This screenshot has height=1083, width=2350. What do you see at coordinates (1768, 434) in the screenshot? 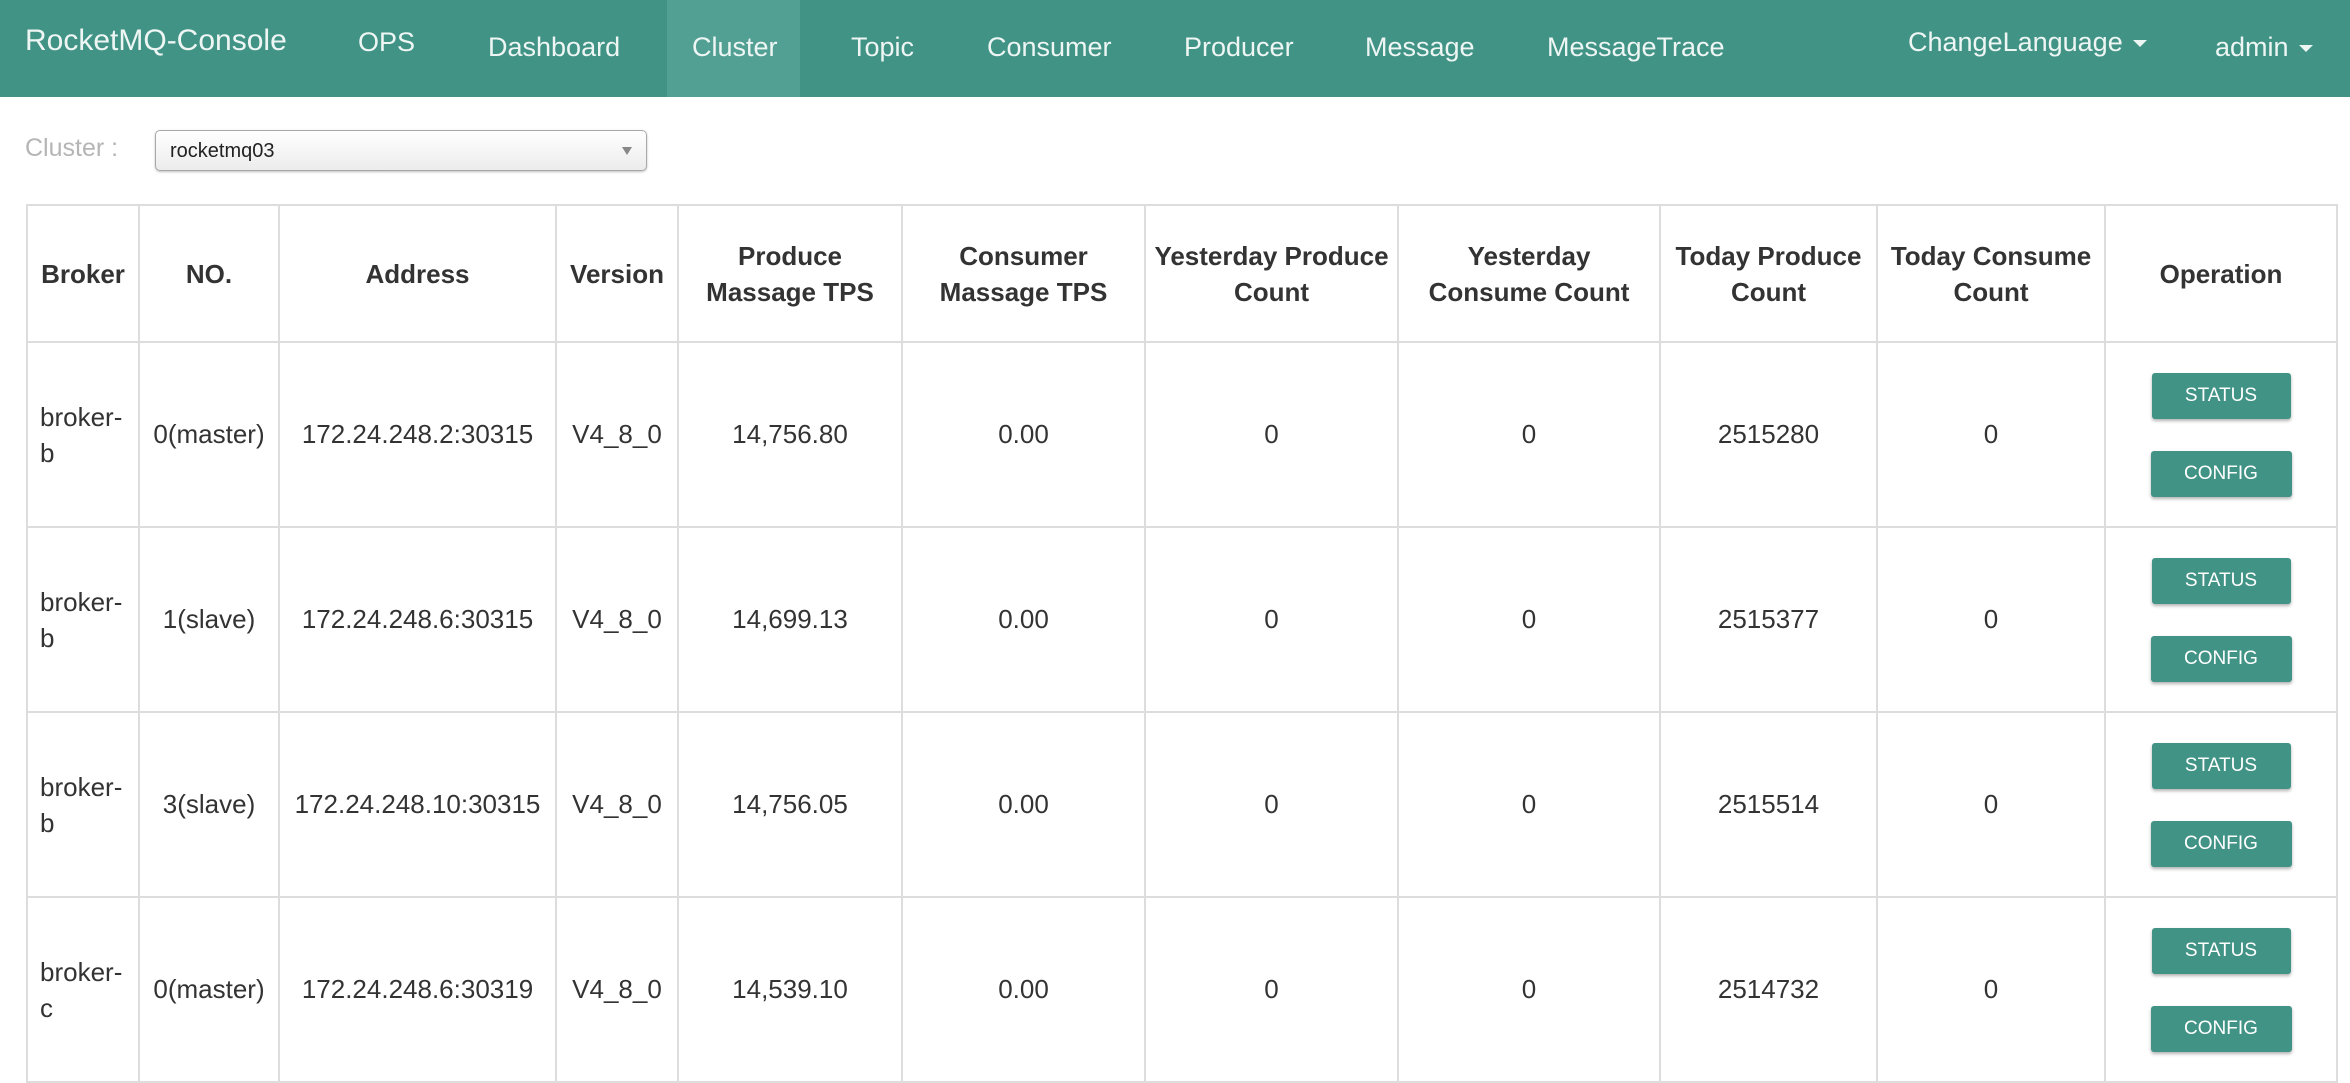
I see `cell-today-produce: 2515280` at bounding box center [1768, 434].